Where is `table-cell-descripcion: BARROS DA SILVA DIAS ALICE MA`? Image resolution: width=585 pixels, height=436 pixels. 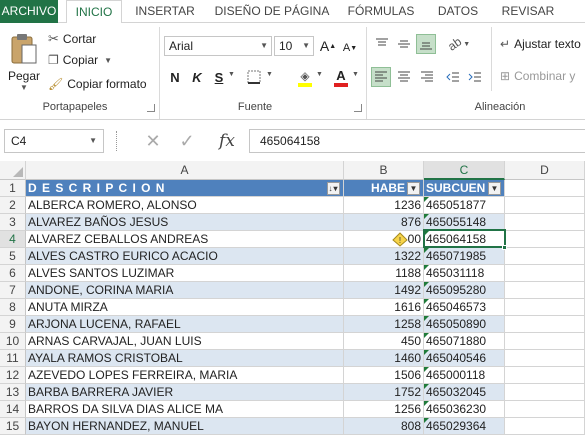 table-cell-descripcion: BARROS DA SILVA DIAS ALICE MA is located at coordinates (185, 409).